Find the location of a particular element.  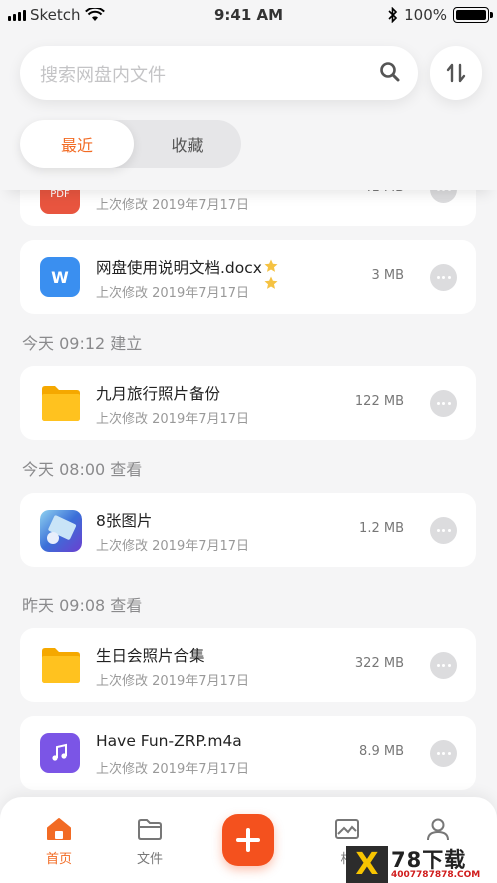

status-bar: Sketch 9:41 AM 100% is located at coordinates (248, 15).